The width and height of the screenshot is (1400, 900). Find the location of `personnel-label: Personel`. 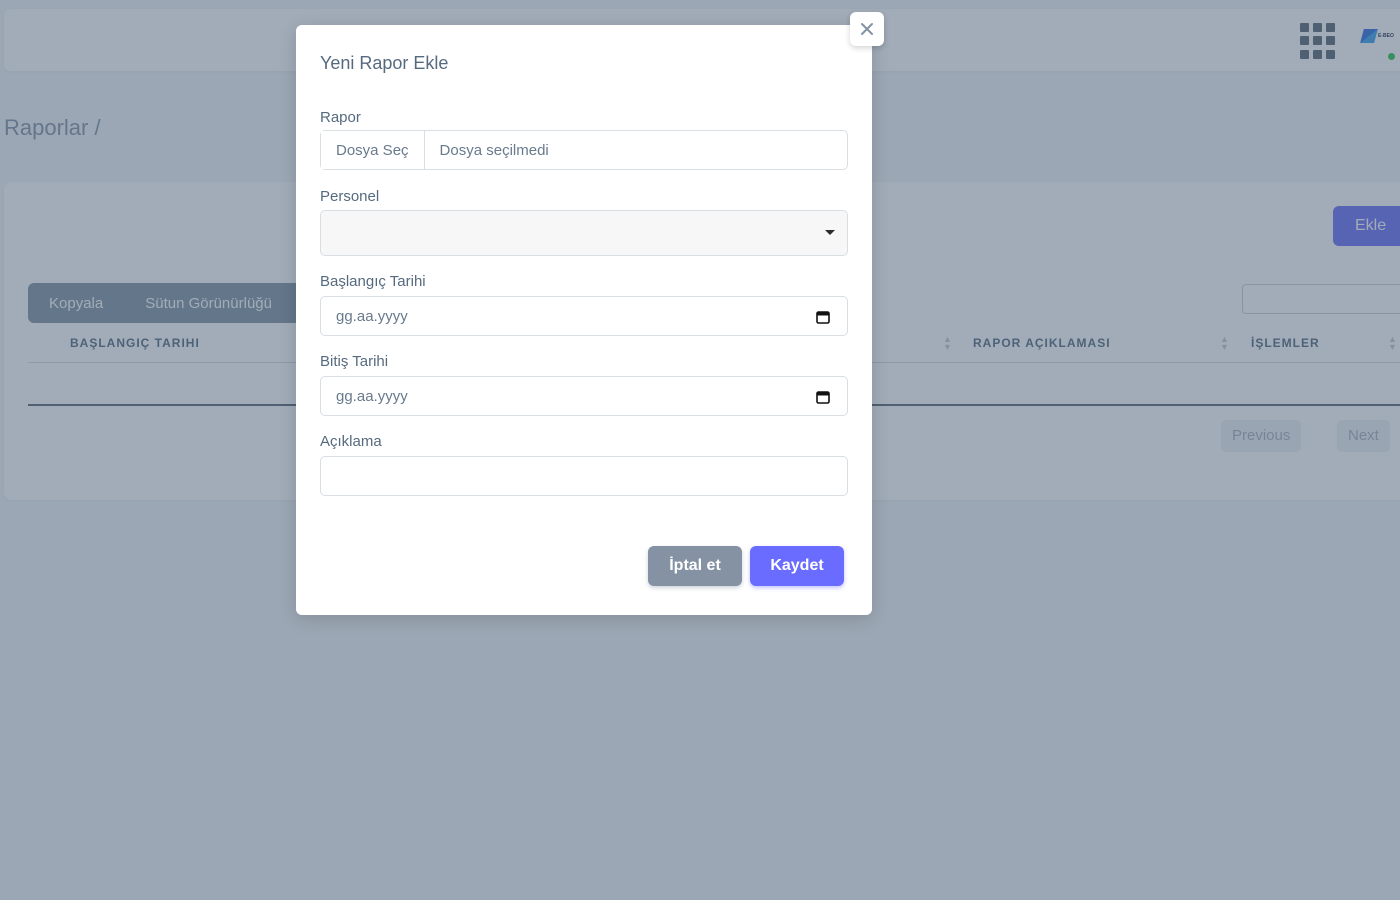

personnel-label: Personel is located at coordinates (350, 196).